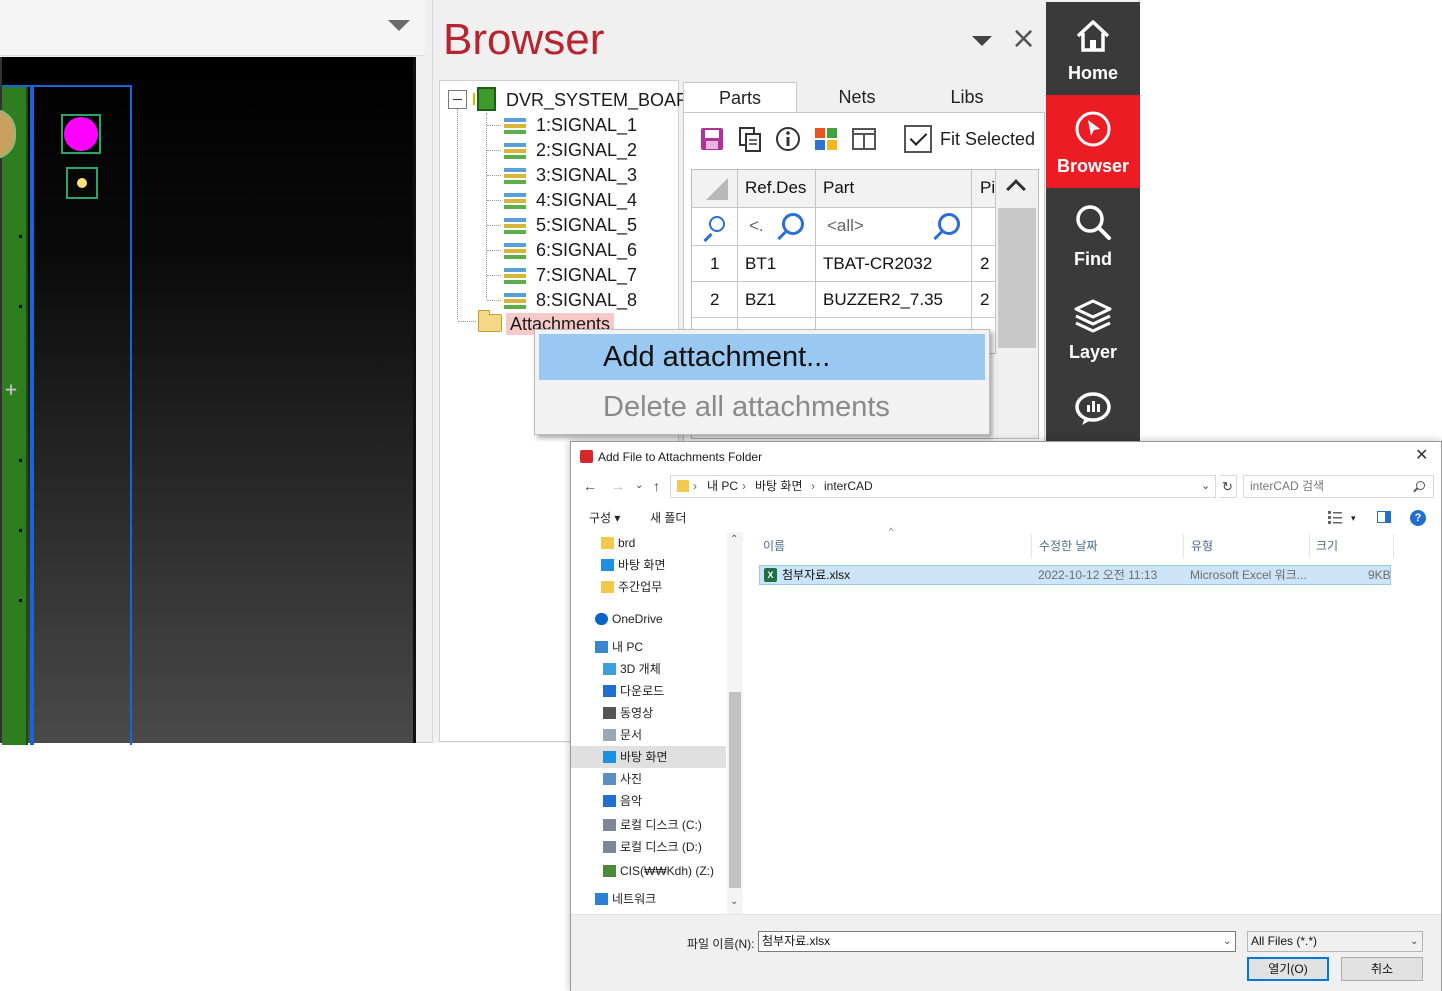  Describe the element at coordinates (777, 264) in the screenshot. I see `cell-ref: BT1` at that location.